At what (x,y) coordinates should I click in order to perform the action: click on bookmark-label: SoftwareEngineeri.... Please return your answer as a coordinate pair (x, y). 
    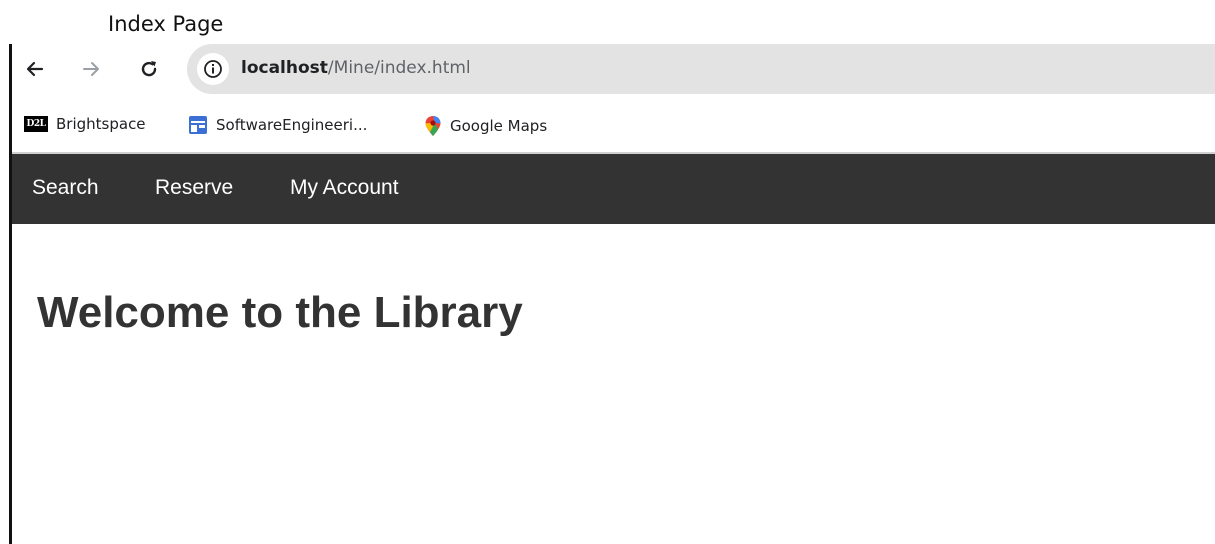
    Looking at the image, I should click on (292, 125).